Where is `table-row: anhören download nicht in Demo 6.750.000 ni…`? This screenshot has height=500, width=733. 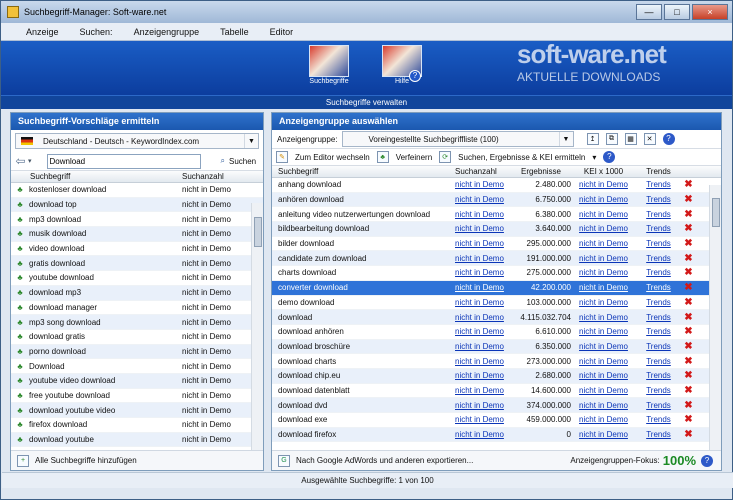 table-row: anhören download nicht in Demo 6.750.000 ni… is located at coordinates (496, 200).